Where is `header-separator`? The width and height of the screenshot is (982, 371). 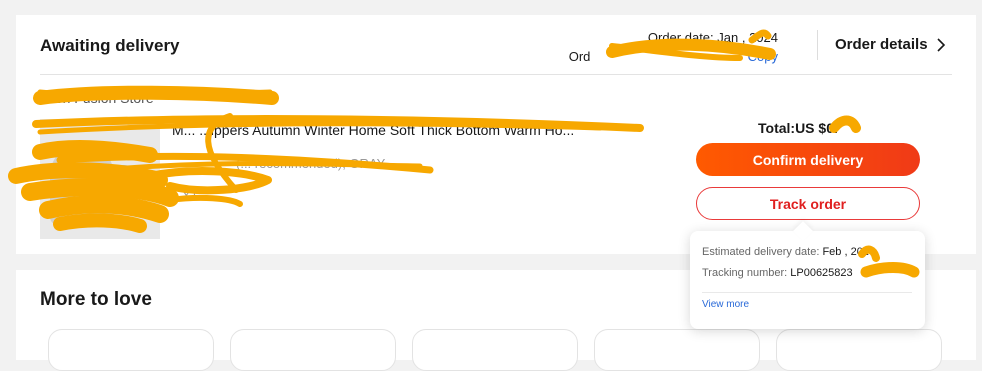
header-separator is located at coordinates (496, 74).